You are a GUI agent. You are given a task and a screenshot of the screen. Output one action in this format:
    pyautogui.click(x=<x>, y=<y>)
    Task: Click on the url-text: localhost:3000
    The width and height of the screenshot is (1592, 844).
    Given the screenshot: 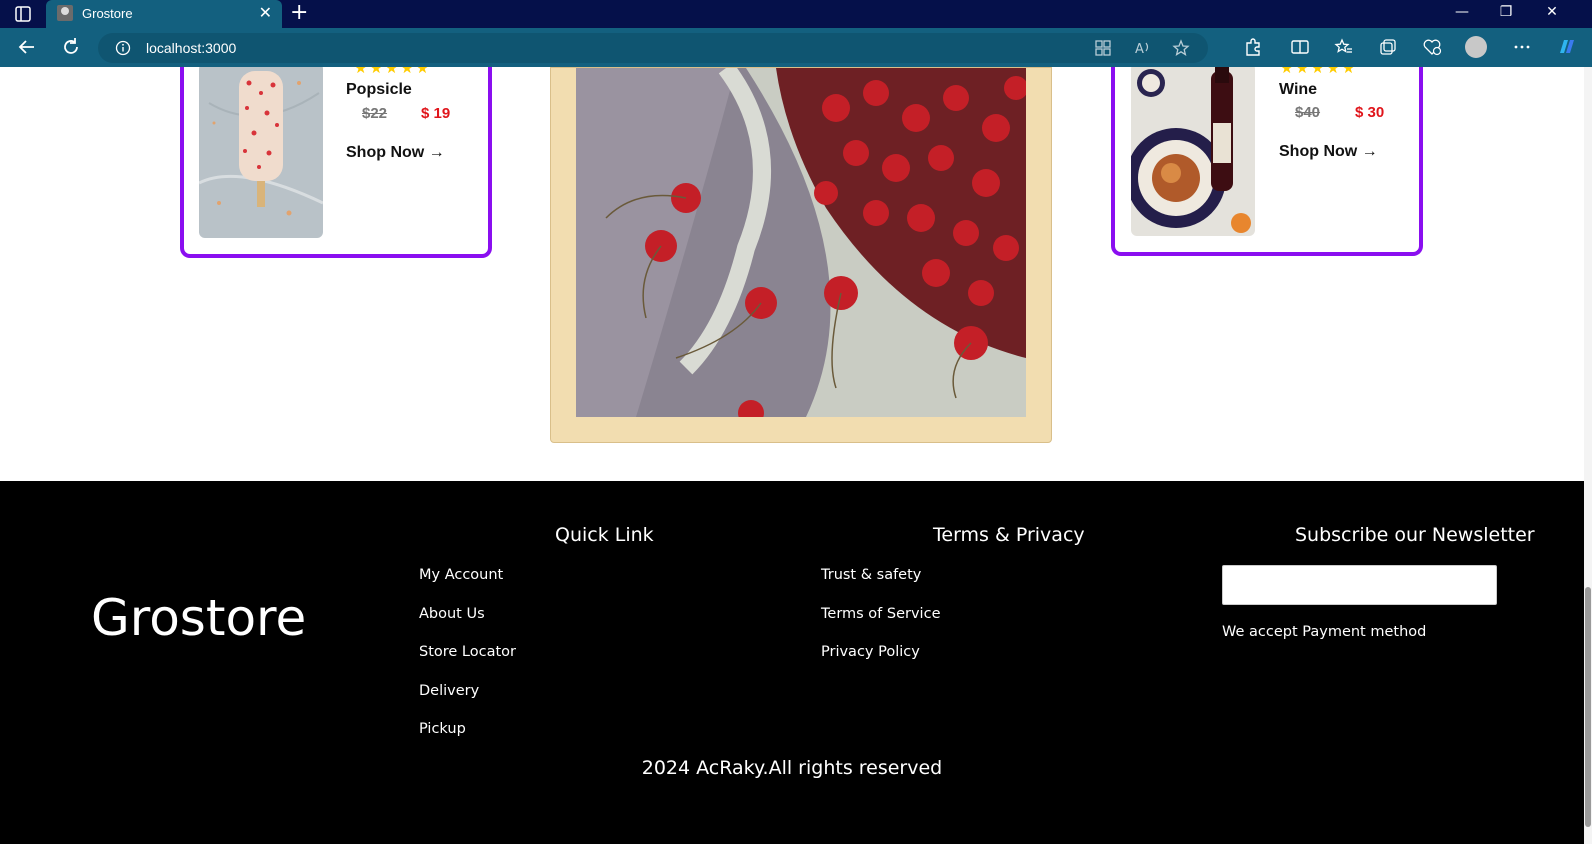 What is the action you would take?
    pyautogui.click(x=191, y=48)
    